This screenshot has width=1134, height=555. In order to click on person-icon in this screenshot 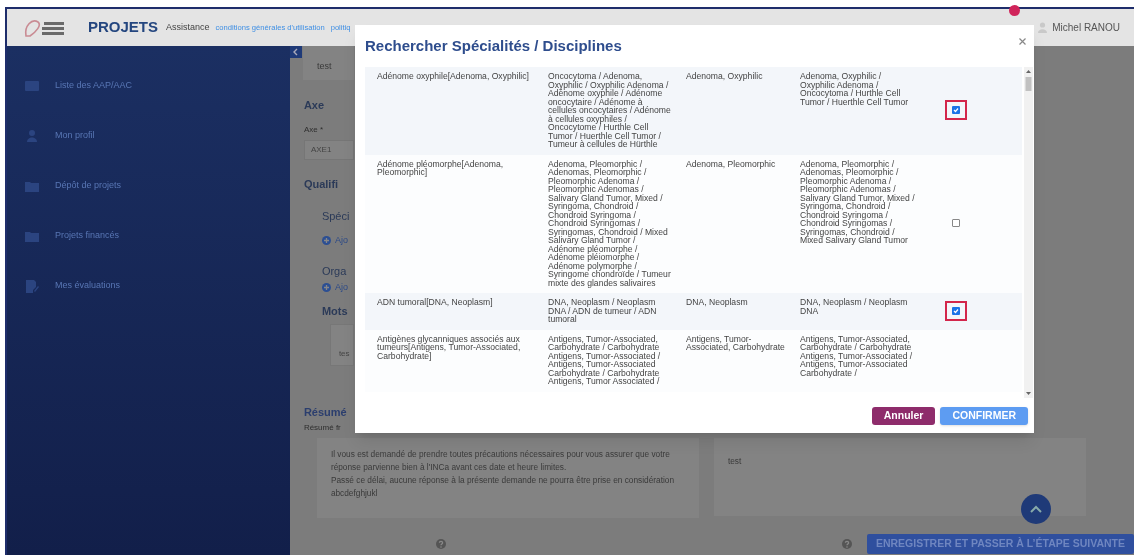, I will do `click(32, 136)`.